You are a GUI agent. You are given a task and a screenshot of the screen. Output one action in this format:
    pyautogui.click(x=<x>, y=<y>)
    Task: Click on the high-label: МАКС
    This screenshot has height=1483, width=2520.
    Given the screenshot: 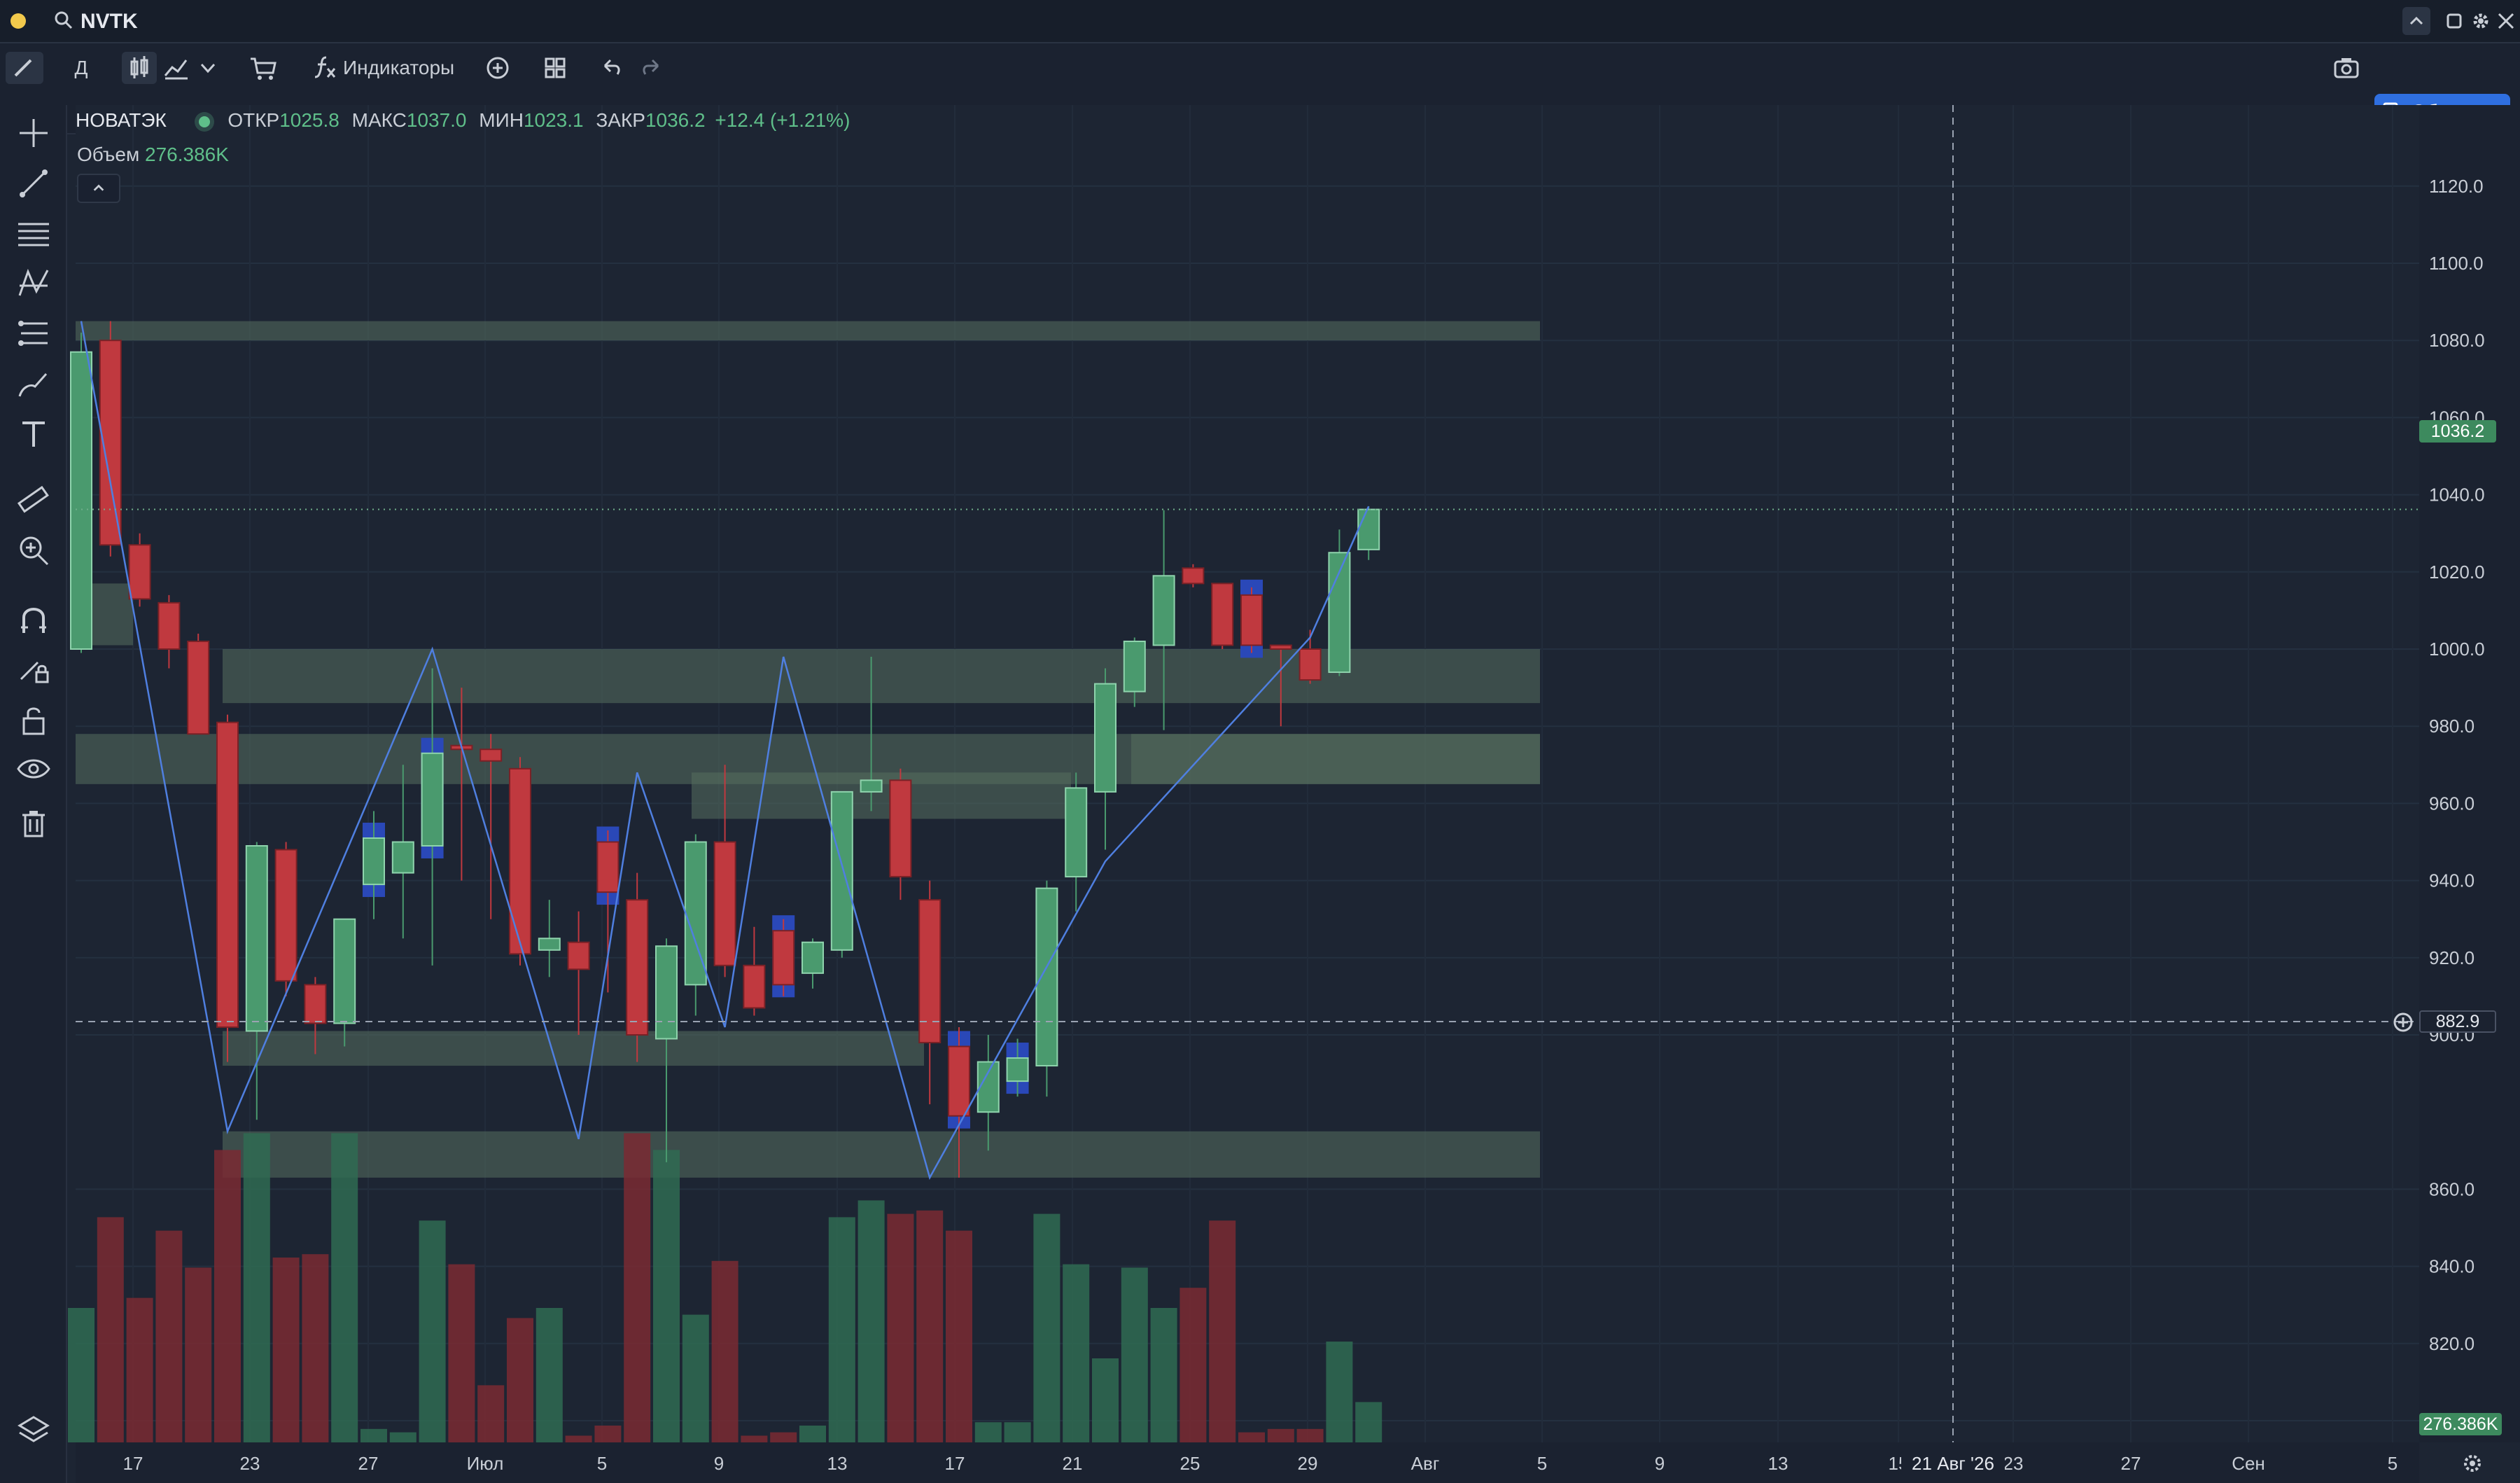 What is the action you would take?
    pyautogui.click(x=379, y=120)
    